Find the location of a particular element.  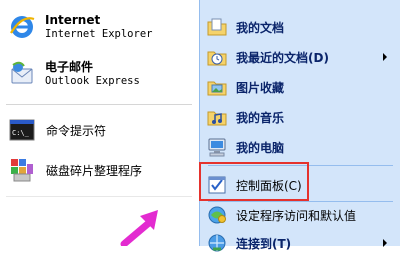

places-label: 连接到(T) is located at coordinates (264, 243).